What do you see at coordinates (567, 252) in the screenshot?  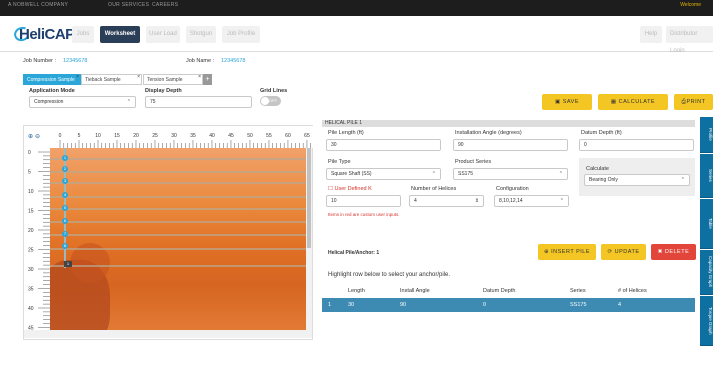 I see `insert-pile-button: ⊕ INSERT PILE` at bounding box center [567, 252].